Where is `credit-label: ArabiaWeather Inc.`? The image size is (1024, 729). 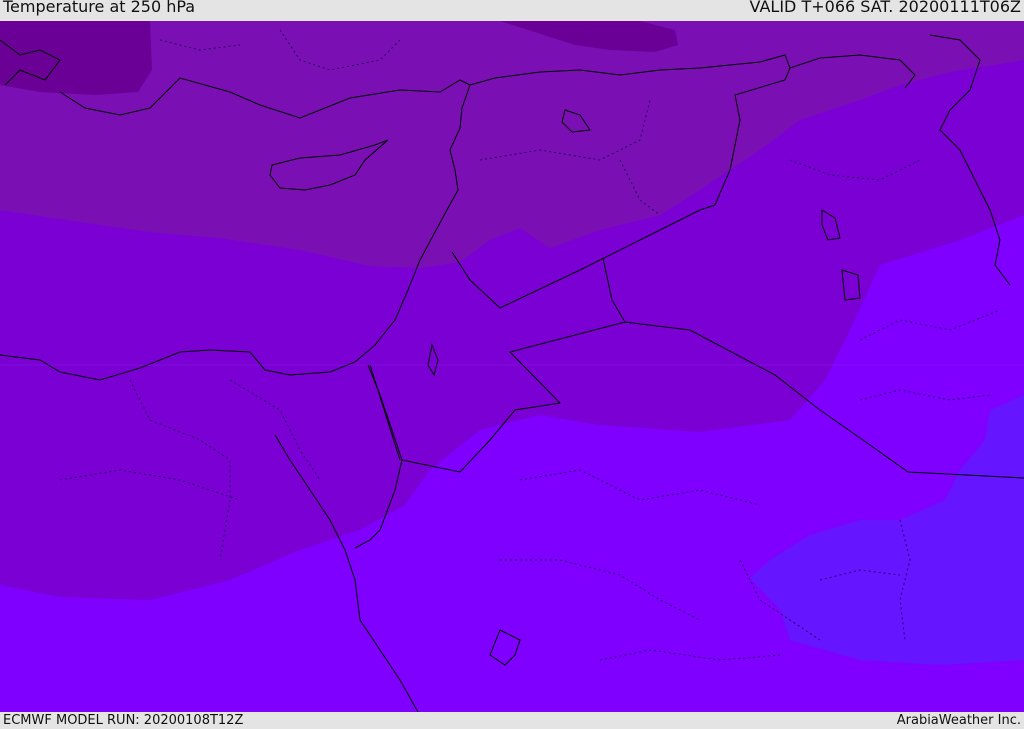
credit-label: ArabiaWeather Inc. is located at coordinates (958, 720).